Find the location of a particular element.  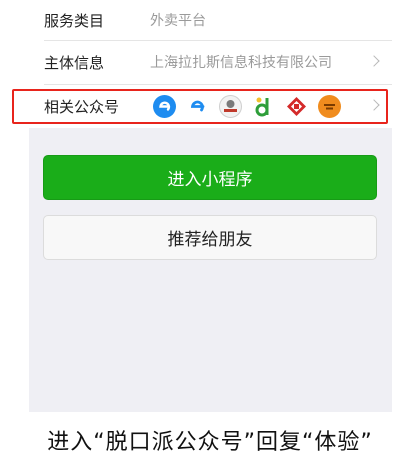

related-accounts-label: 相关公众号 is located at coordinates (82, 106).